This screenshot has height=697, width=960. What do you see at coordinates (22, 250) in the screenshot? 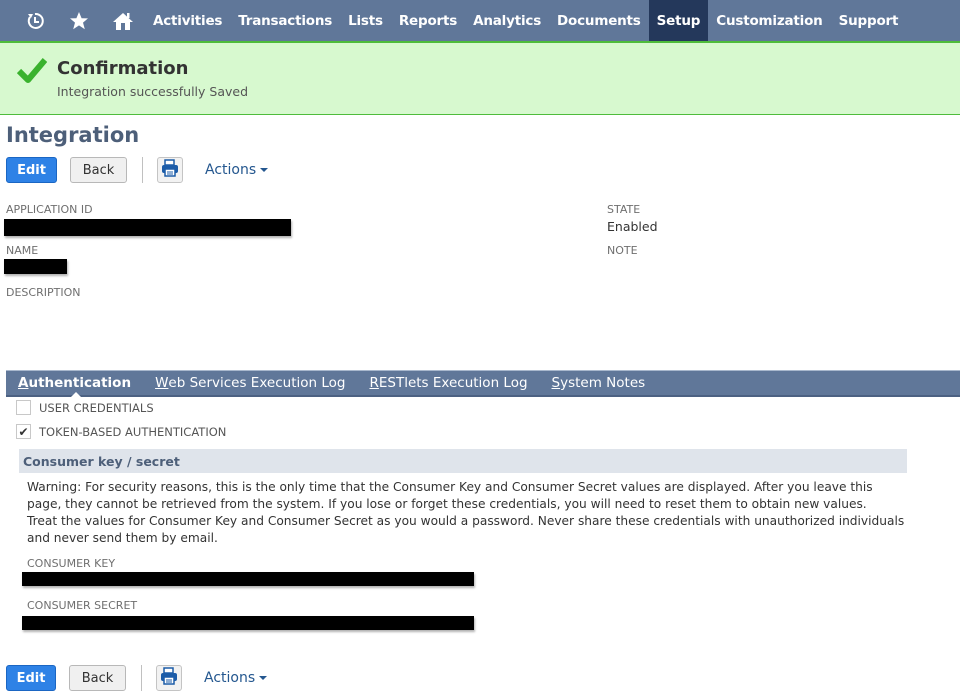
I see `name-label: NAME` at bounding box center [22, 250].